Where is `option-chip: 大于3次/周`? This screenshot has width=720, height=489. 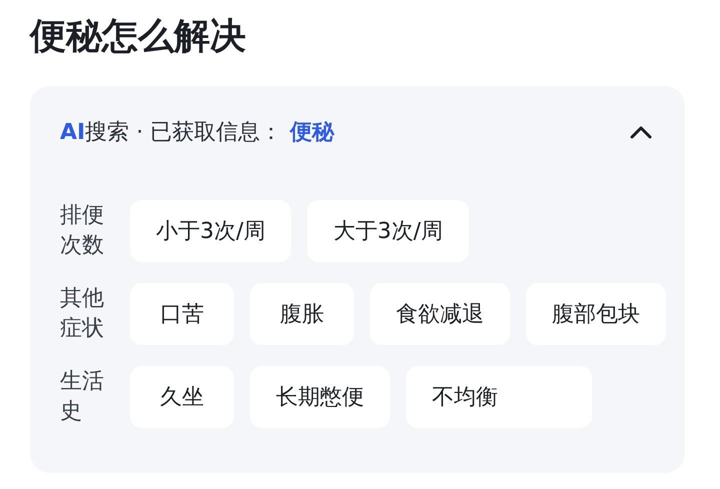
option-chip: 大于3次/周 is located at coordinates (388, 231).